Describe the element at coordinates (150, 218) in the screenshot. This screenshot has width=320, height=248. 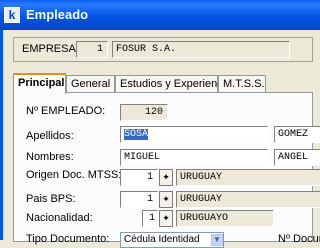
I see `nacionalidad-code-field: 1` at that location.